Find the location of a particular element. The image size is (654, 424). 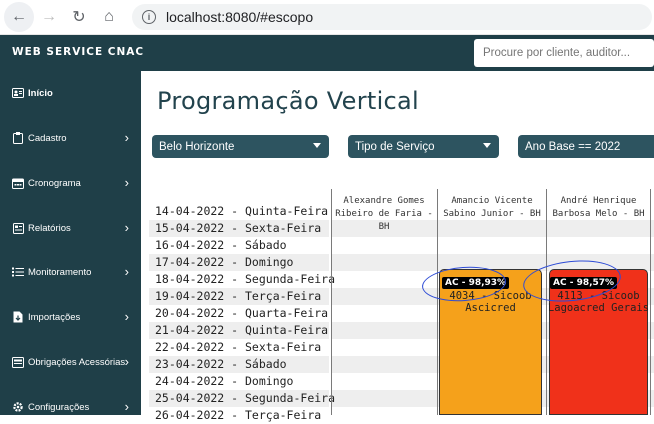

list-icon is located at coordinates (18, 272).